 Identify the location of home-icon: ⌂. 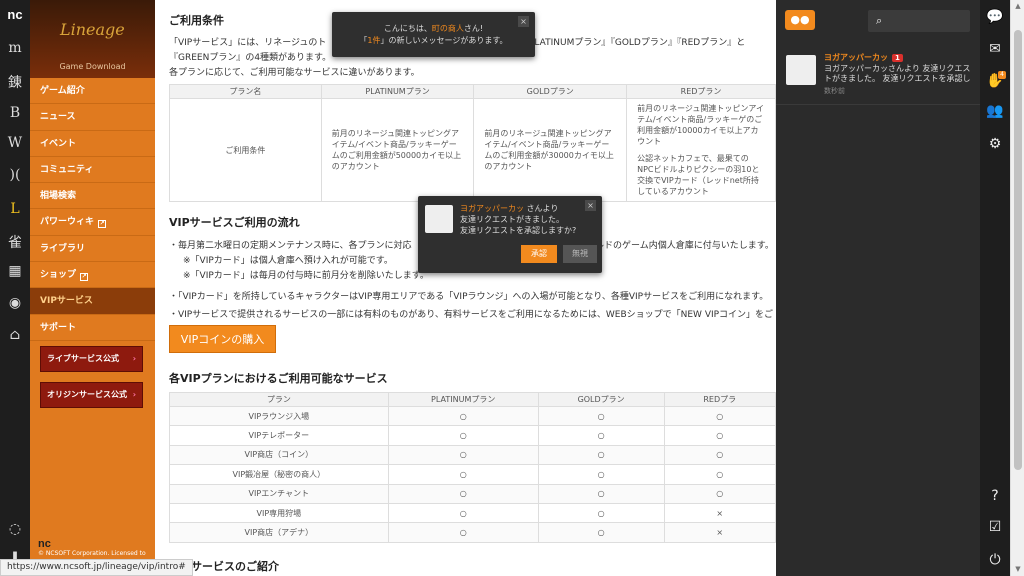
(15, 335).